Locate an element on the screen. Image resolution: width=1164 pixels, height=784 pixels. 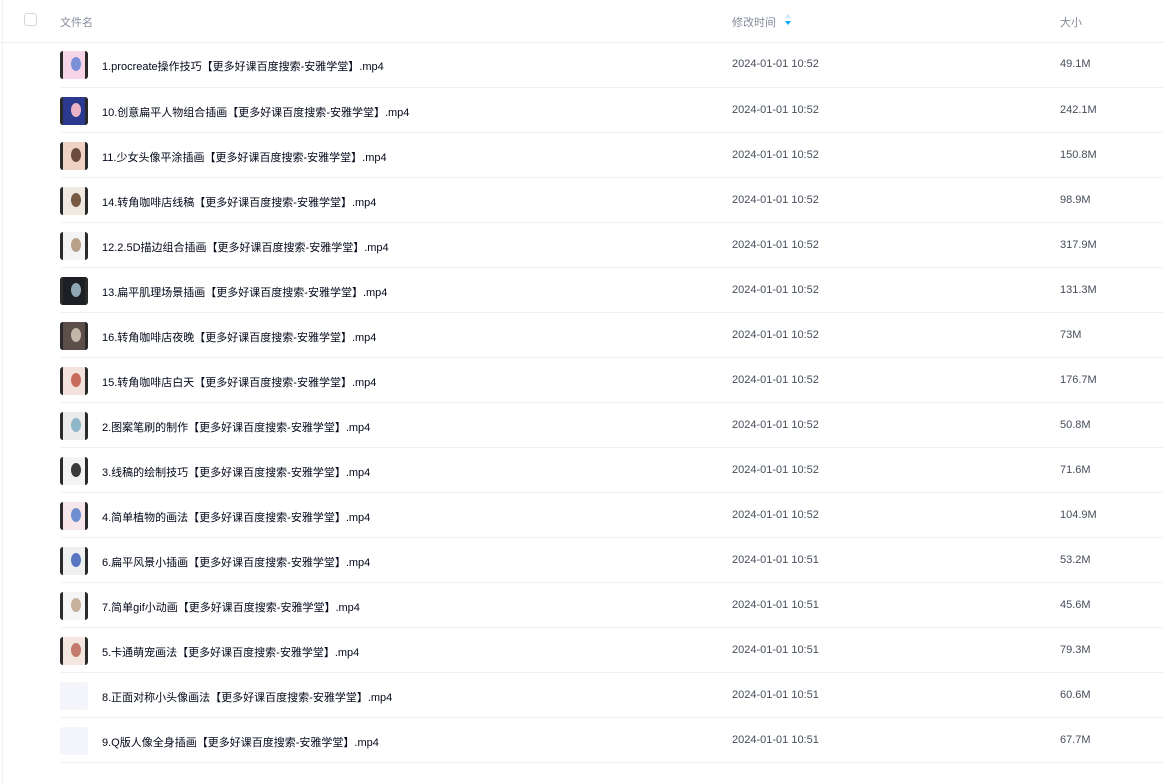
select-all-checkbox is located at coordinates (30, 19).